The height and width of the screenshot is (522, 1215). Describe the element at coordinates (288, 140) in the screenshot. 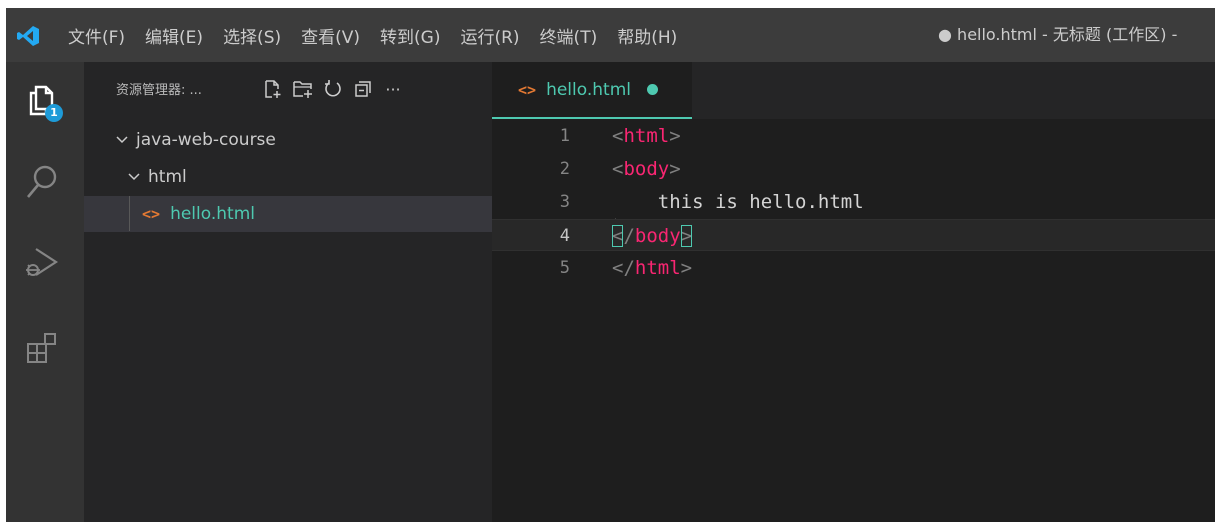

I see `tree-item-root: java-web-course` at that location.